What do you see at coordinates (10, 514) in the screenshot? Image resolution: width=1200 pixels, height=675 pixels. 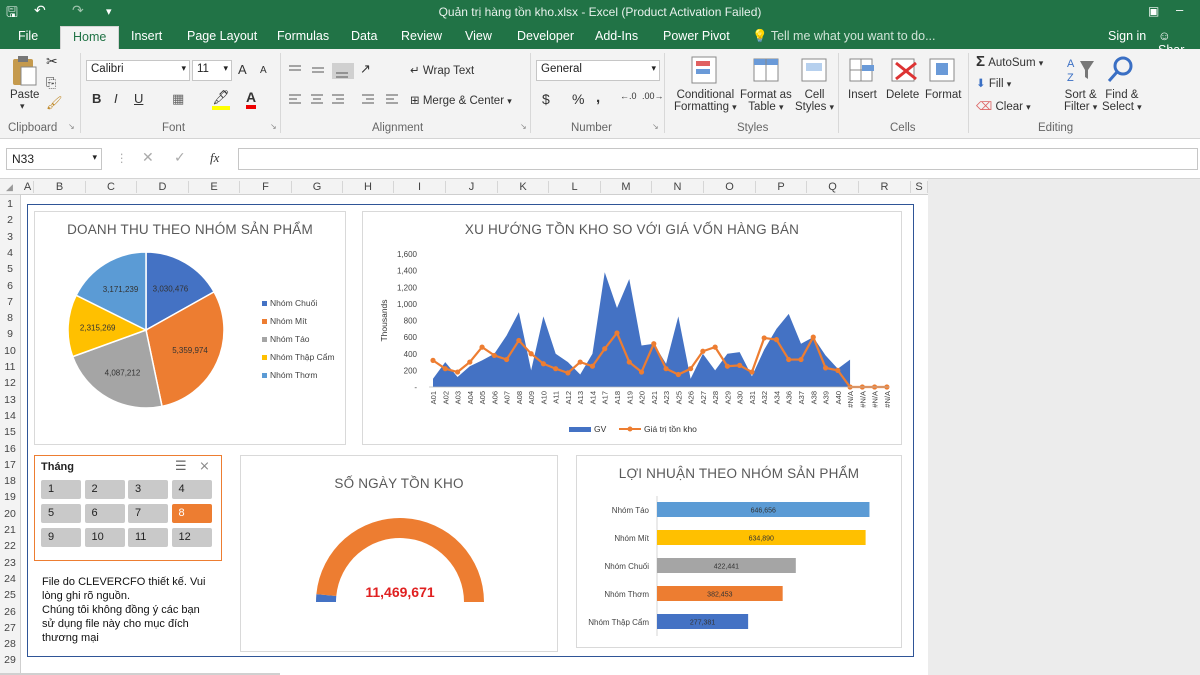 I see `row-header-20: 20` at bounding box center [10, 514].